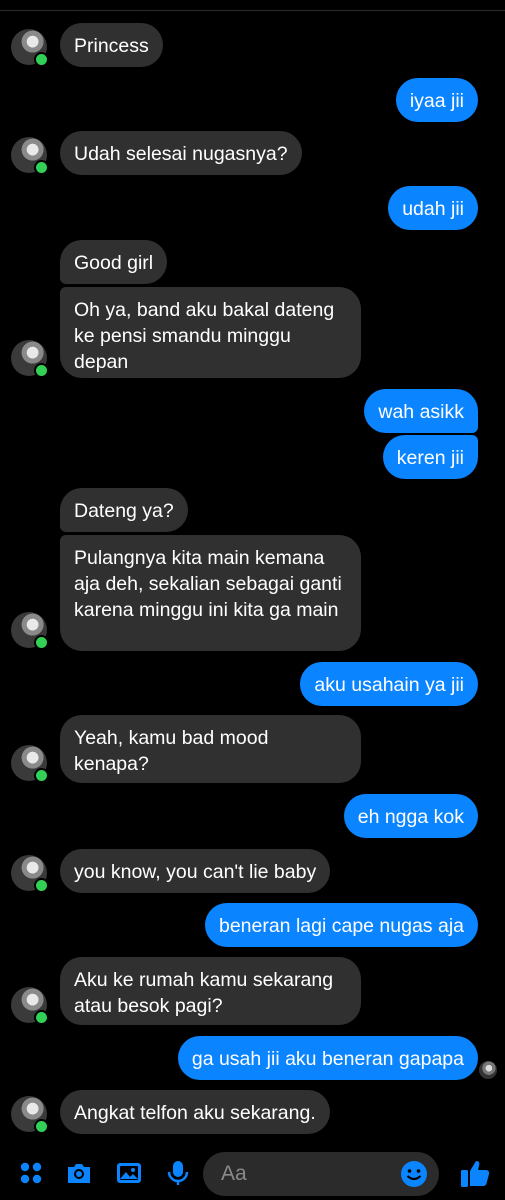 This screenshot has height=1200, width=505. Describe the element at coordinates (124, 510) in the screenshot. I see `incoming-message: Dateng ya?` at that location.